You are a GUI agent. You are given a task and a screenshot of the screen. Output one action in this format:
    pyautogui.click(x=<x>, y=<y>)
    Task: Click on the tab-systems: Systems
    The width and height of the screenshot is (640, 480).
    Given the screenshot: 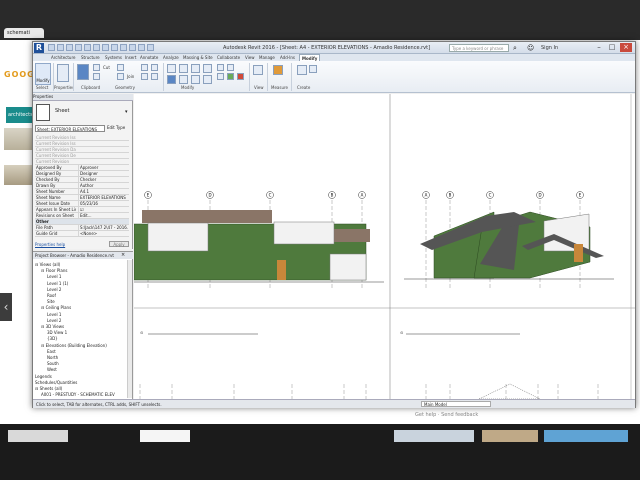 What is the action you would take?
    pyautogui.click(x=113, y=57)
    